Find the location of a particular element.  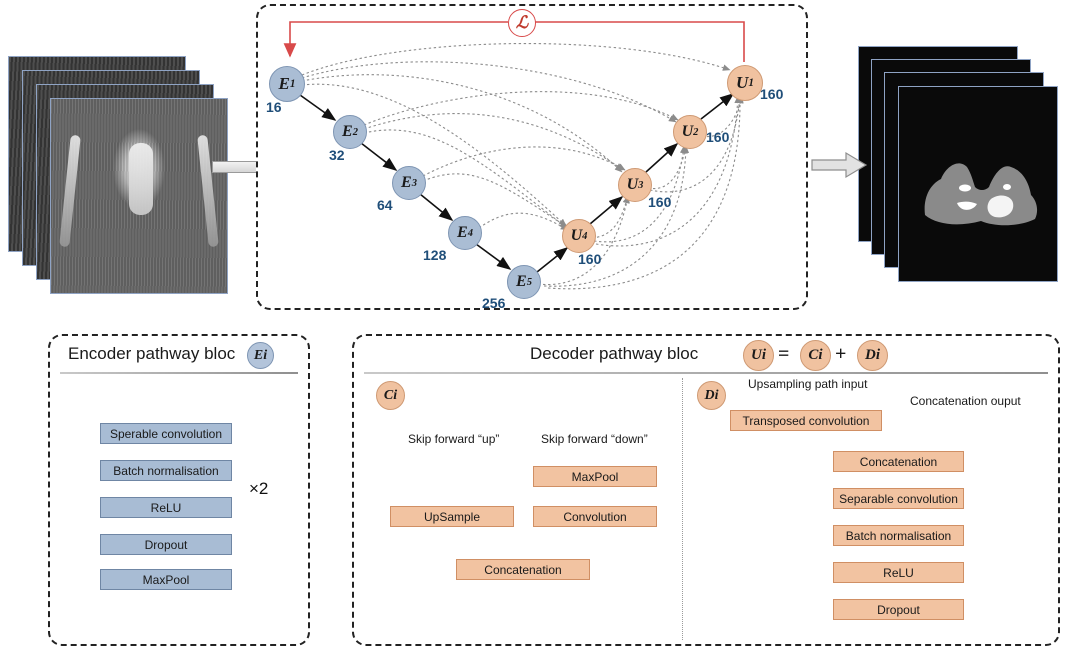

encoder-step-relu: ReLU is located at coordinates (166, 507).